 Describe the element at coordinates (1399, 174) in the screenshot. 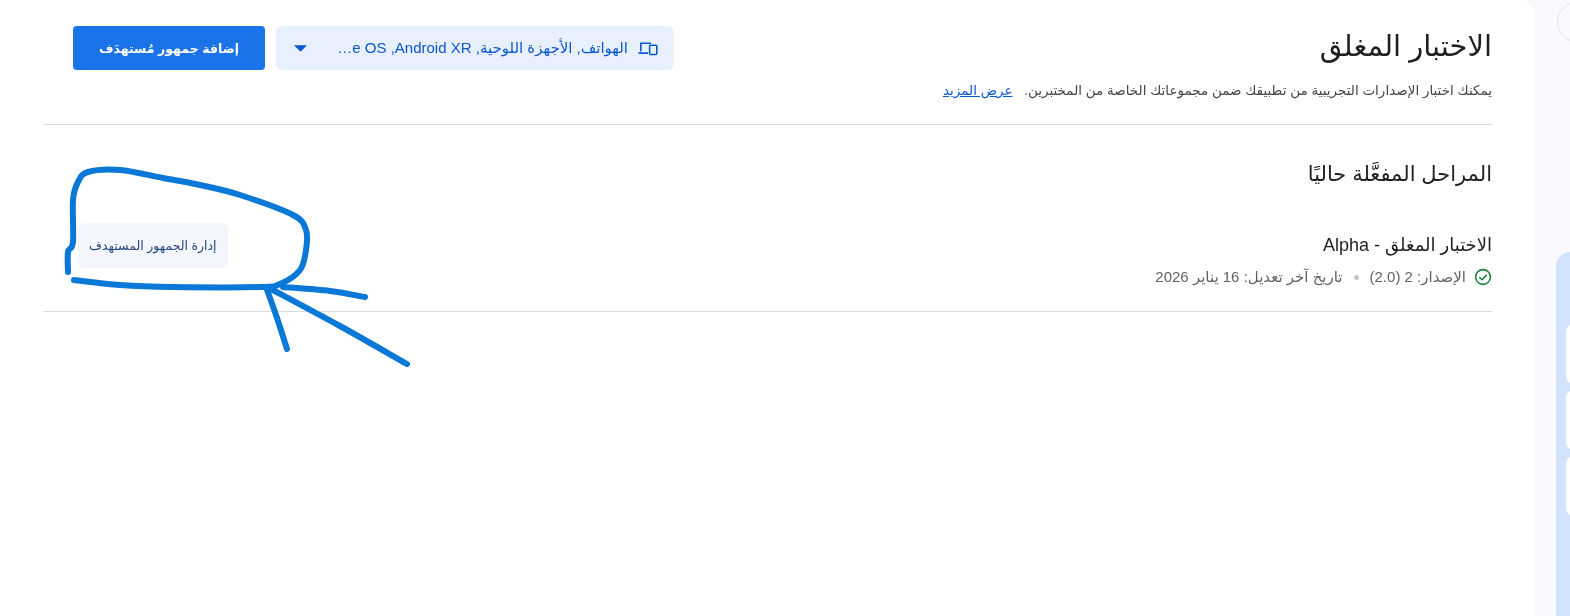

I see `section-heading: المراحل المفعَّلة حاليًا` at that location.